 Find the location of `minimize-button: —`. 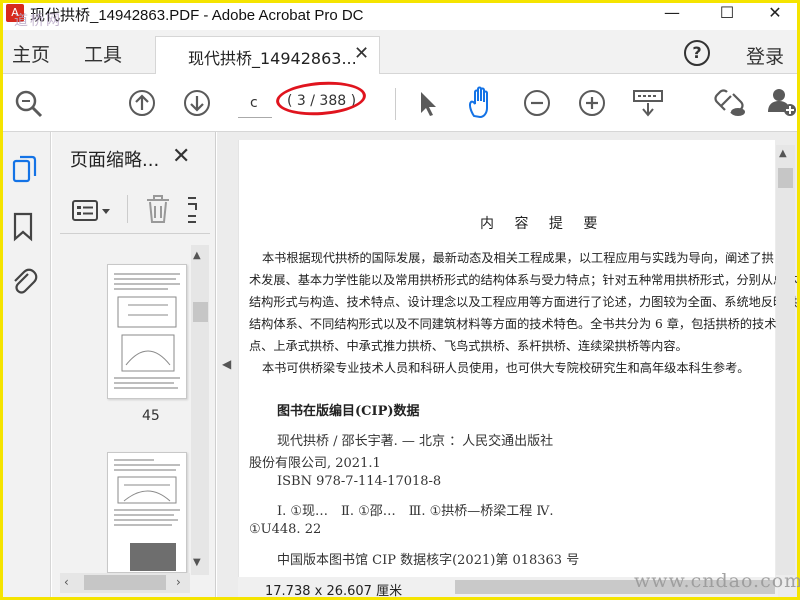

minimize-button: — is located at coordinates (672, 13).